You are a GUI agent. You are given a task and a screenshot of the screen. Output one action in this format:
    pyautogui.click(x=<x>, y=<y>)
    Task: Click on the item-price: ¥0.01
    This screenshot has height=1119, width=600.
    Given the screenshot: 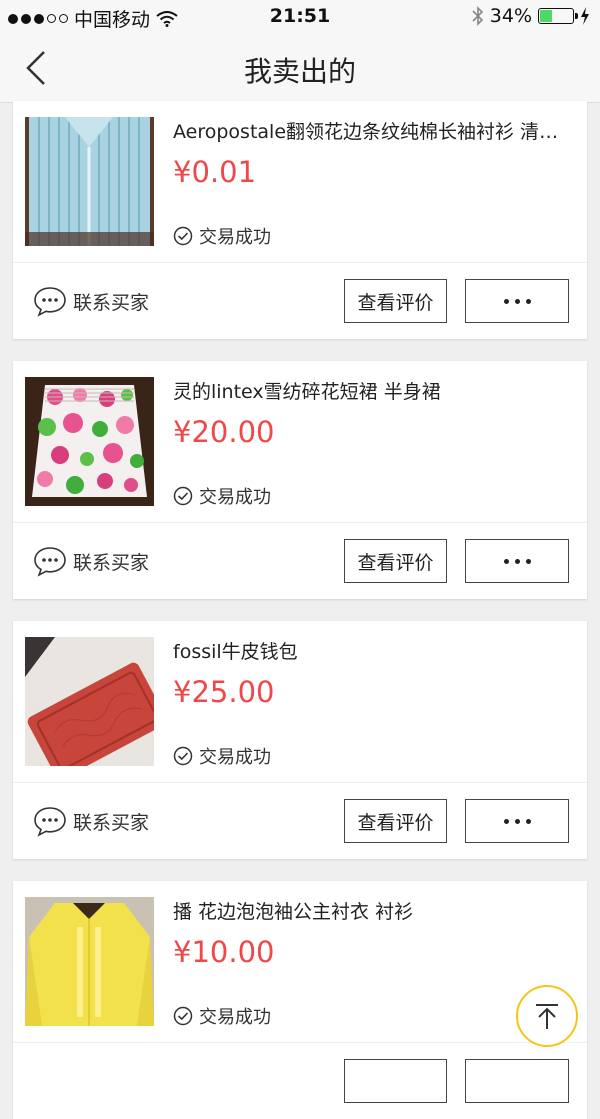 What is the action you would take?
    pyautogui.click(x=215, y=172)
    